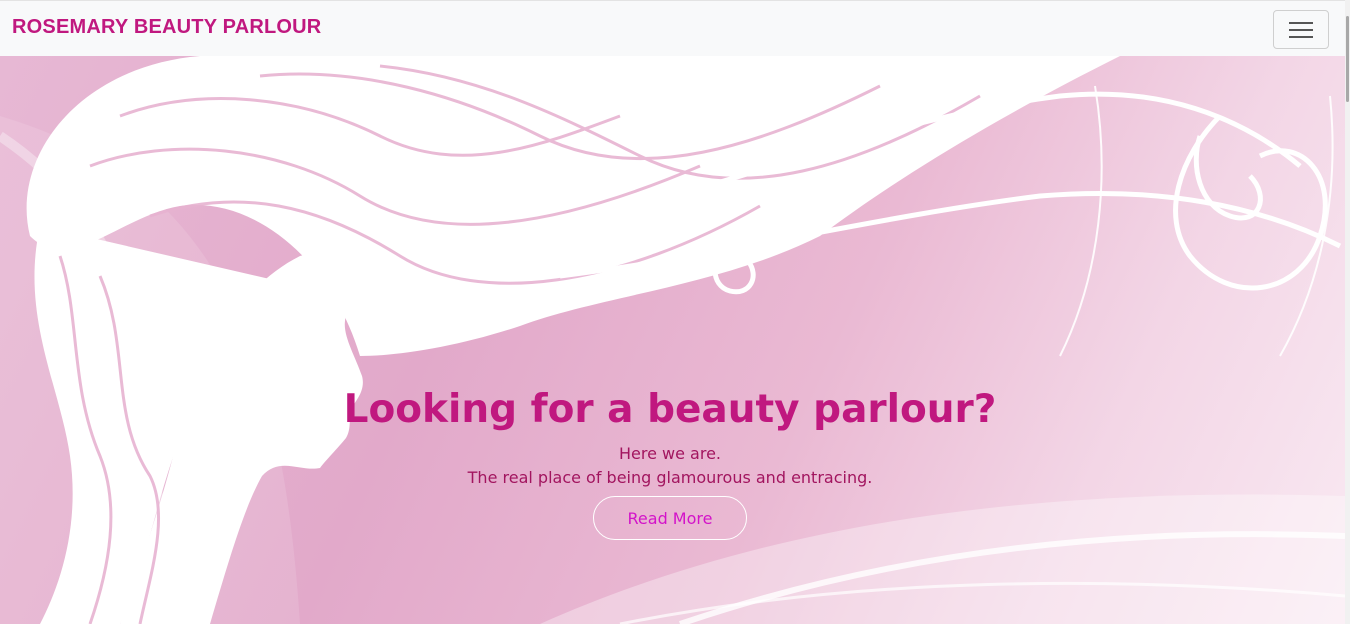 The image size is (1350, 624). I want to click on navbar: ROSEMARY BEAUTY PARLOUR, so click(672, 28).